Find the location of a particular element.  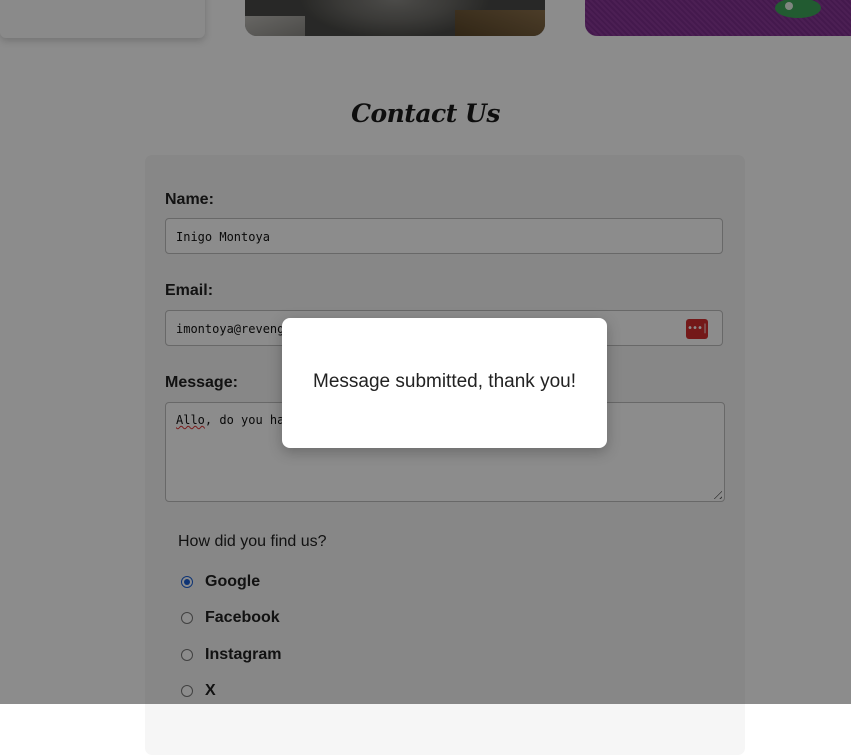

confirmation-message: Message submitted, thank you! is located at coordinates (444, 381).